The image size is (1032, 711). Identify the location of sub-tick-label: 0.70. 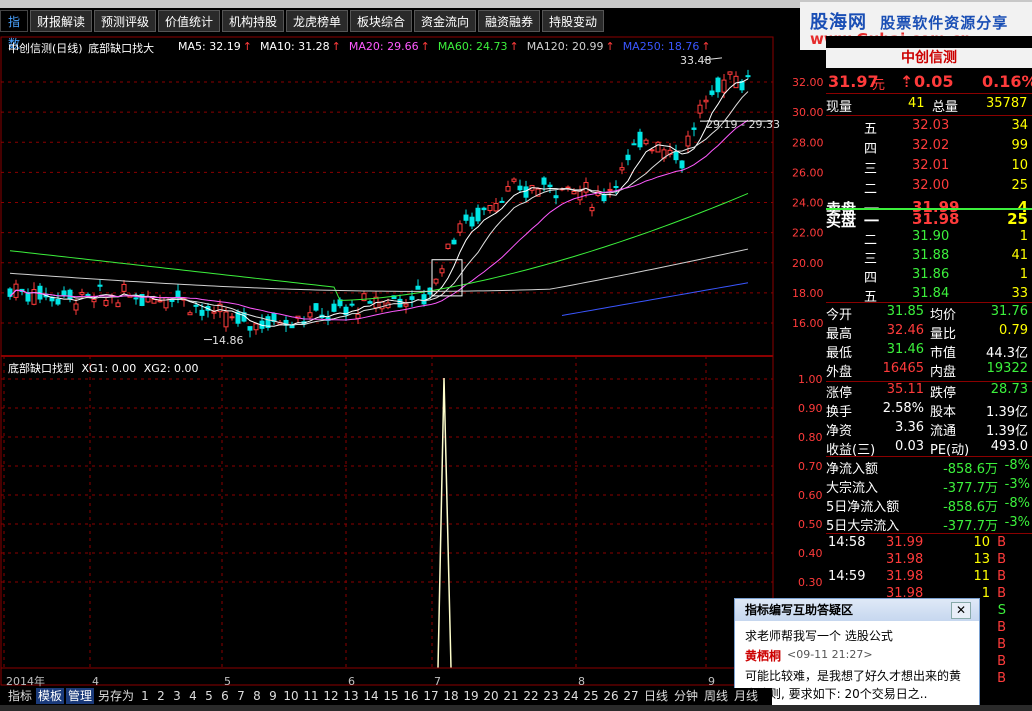
(810, 466).